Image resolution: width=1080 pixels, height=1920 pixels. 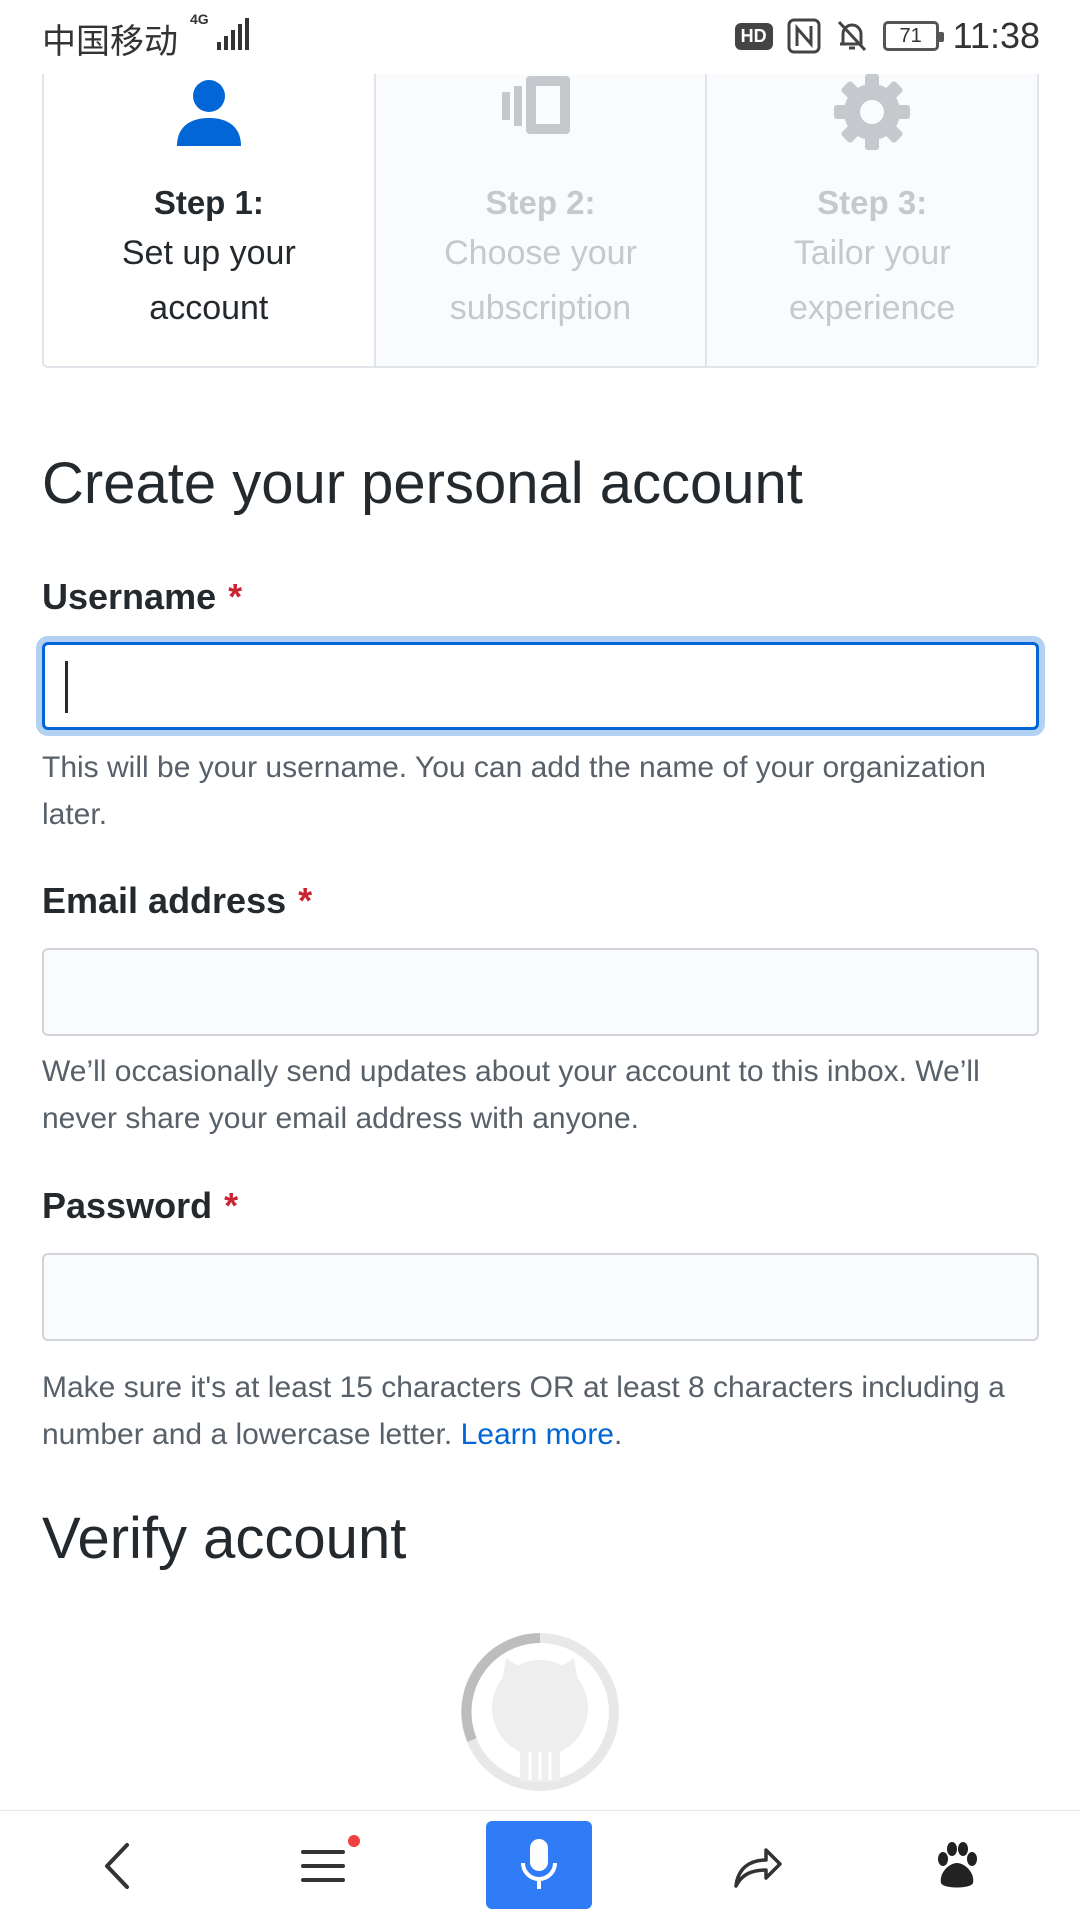 I want to click on verify-heading: Verify account, so click(x=224, y=1538).